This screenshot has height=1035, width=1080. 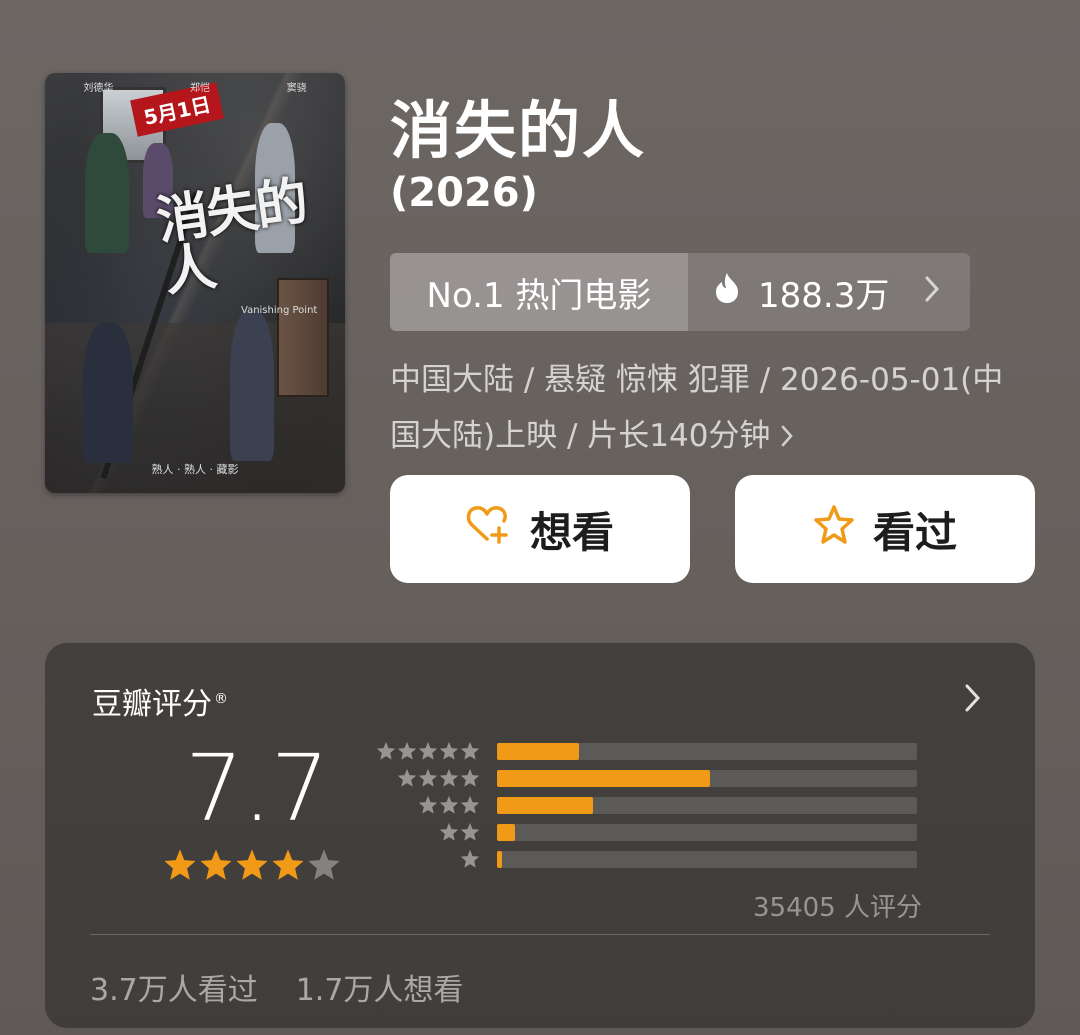 I want to click on poster-door, so click(x=303, y=337).